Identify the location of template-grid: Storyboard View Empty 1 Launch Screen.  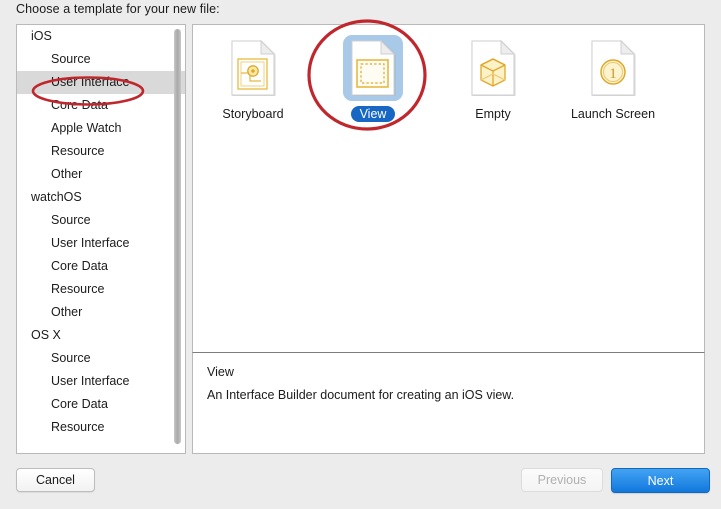
(448, 78).